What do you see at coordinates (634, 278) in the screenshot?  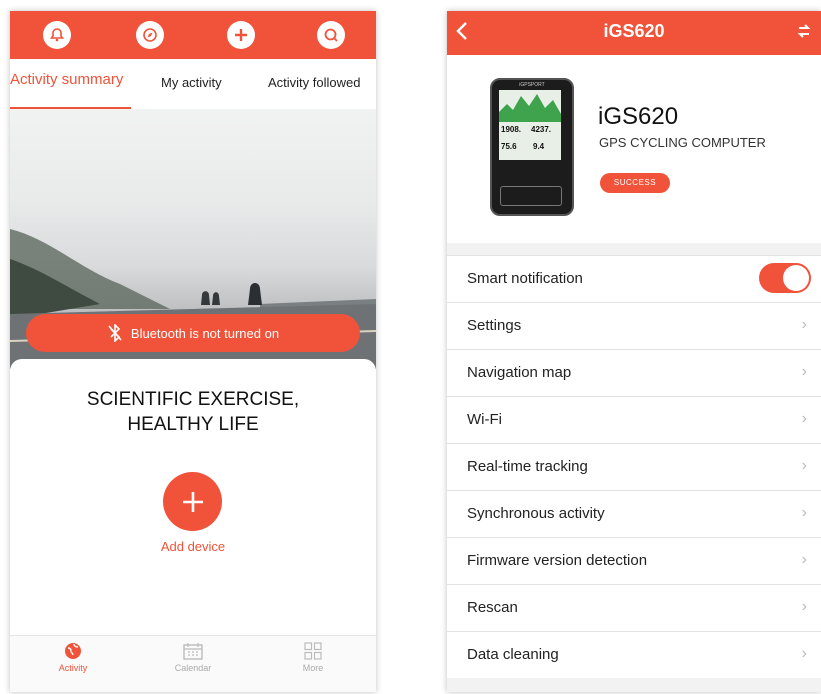 I see `menu-row-smart-notification: Smart notification` at bounding box center [634, 278].